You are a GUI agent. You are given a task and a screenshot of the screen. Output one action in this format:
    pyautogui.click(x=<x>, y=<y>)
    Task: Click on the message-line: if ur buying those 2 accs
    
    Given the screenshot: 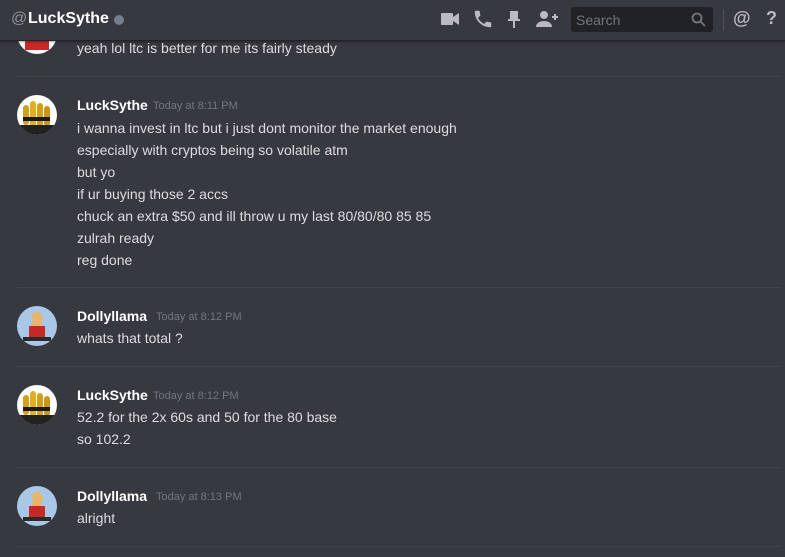 What is the action you would take?
    pyautogui.click(x=152, y=194)
    